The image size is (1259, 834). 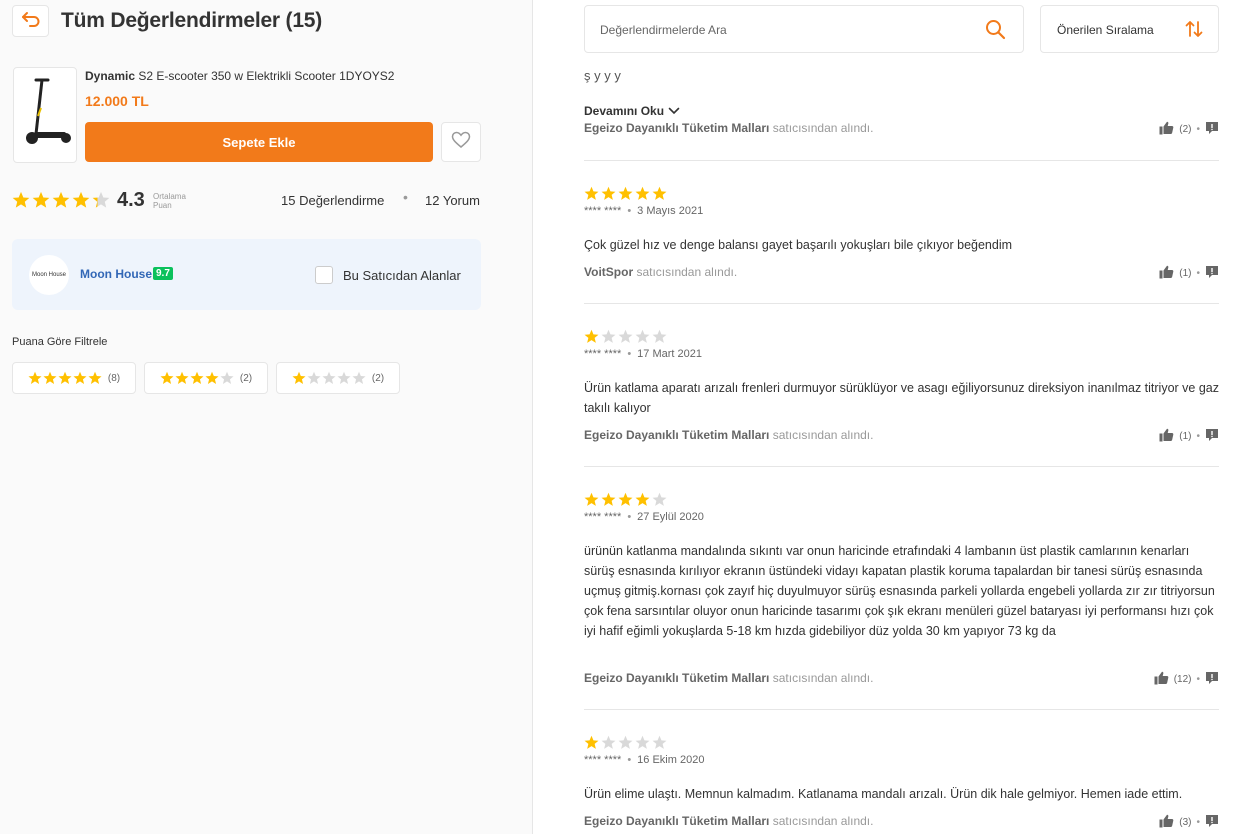 I want to click on review-meta: **** **** • 3 Mayıs 2021, so click(x=644, y=211).